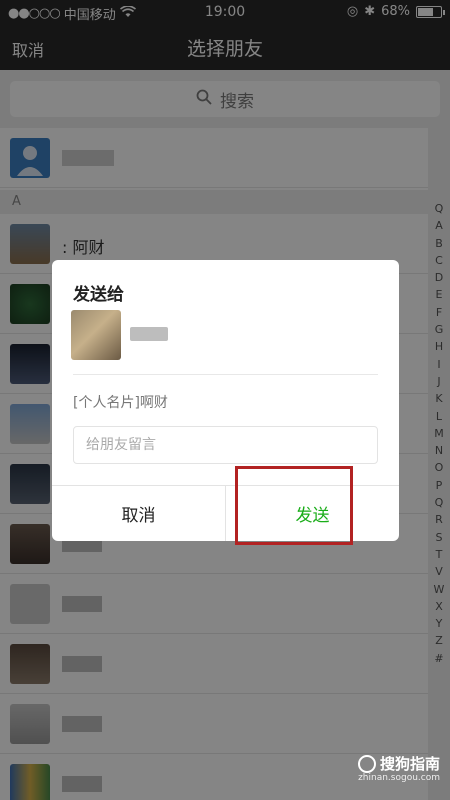 The image size is (450, 800). I want to click on message-input, so click(225, 445).